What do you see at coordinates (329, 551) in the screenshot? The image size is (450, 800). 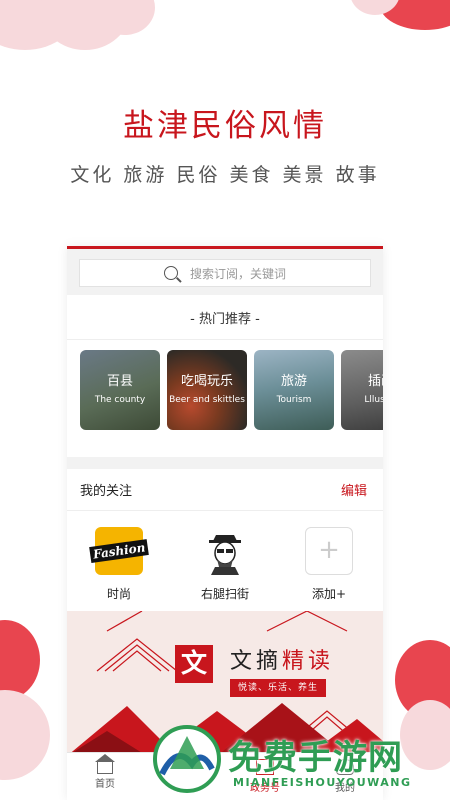 I see `add-icon: +` at bounding box center [329, 551].